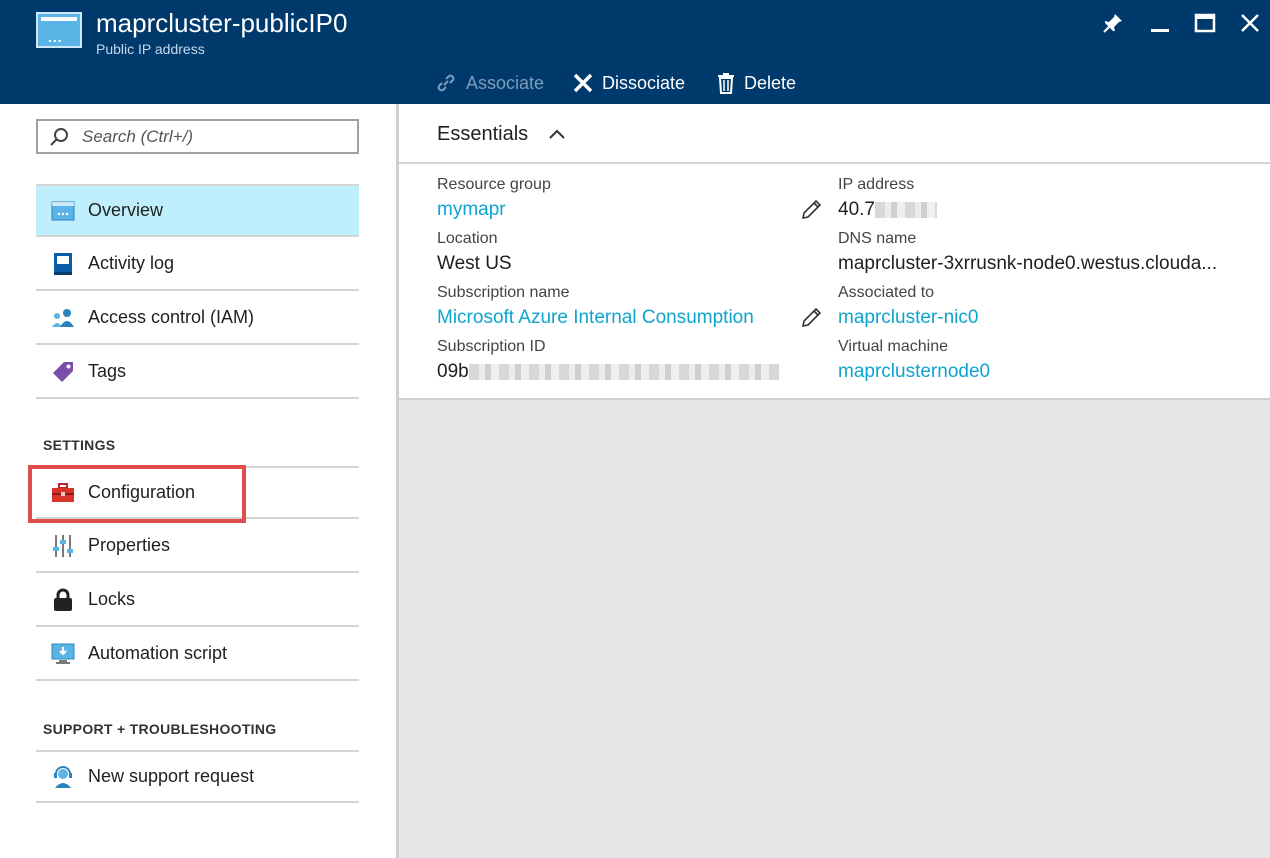  Describe the element at coordinates (856, 209) in the screenshot. I see `ip-address-value: 40.7` at that location.